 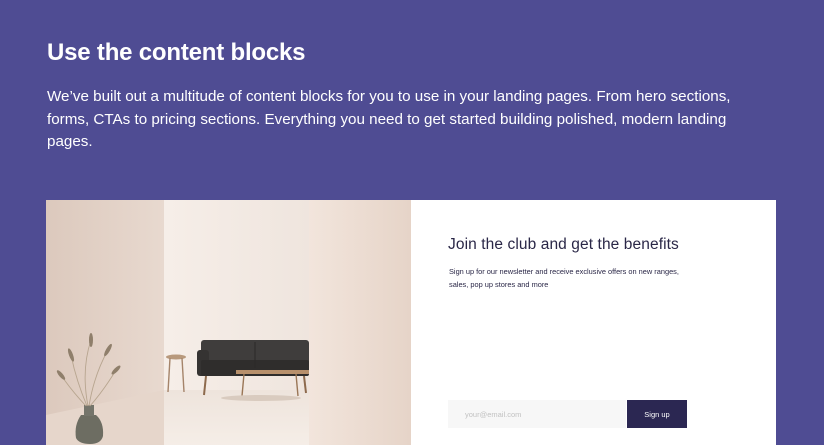 I want to click on section-title: Use the content blocks, so click(x=176, y=52).